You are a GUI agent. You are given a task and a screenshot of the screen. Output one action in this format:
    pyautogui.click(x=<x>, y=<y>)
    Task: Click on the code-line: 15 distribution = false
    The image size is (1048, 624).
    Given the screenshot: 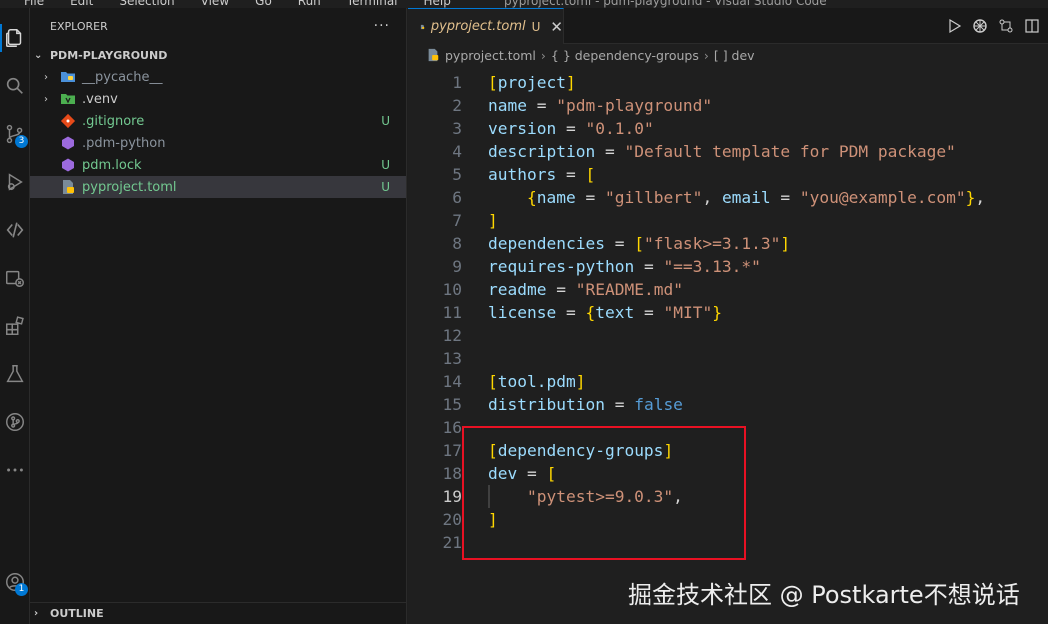 What is the action you would take?
    pyautogui.click(x=728, y=404)
    